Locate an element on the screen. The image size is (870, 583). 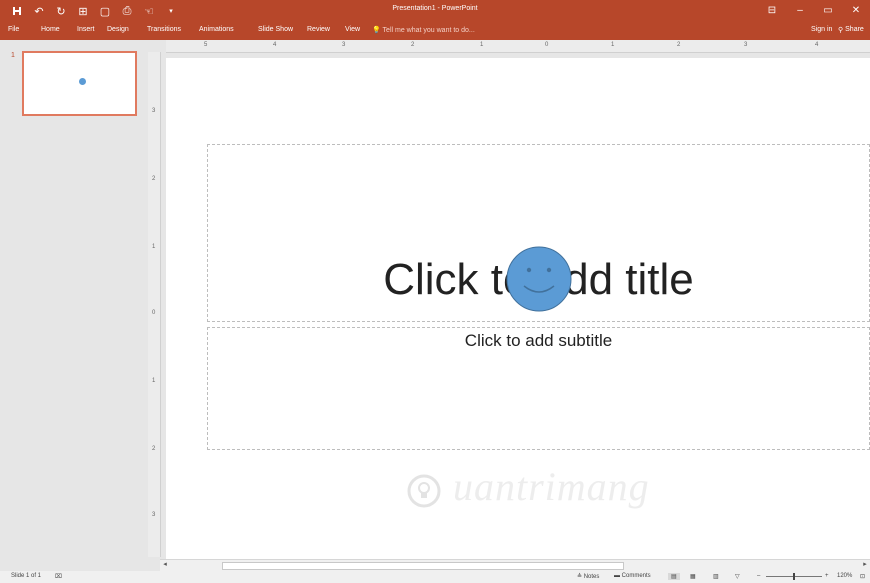
tab-transitions: Transitions is located at coordinates (164, 29).